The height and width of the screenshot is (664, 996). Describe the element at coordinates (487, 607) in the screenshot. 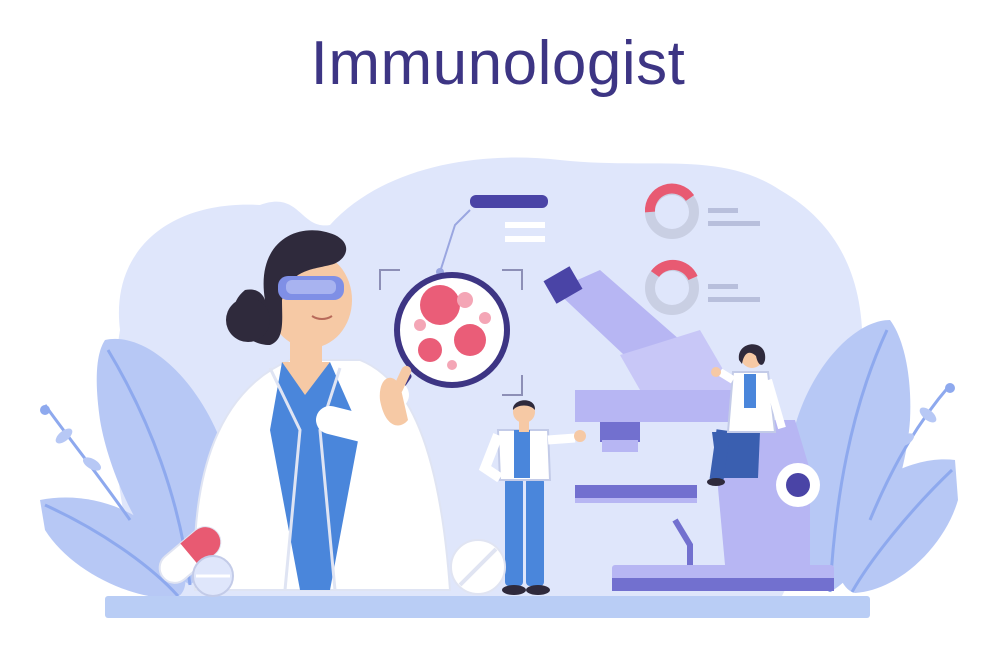

I see `floor` at that location.